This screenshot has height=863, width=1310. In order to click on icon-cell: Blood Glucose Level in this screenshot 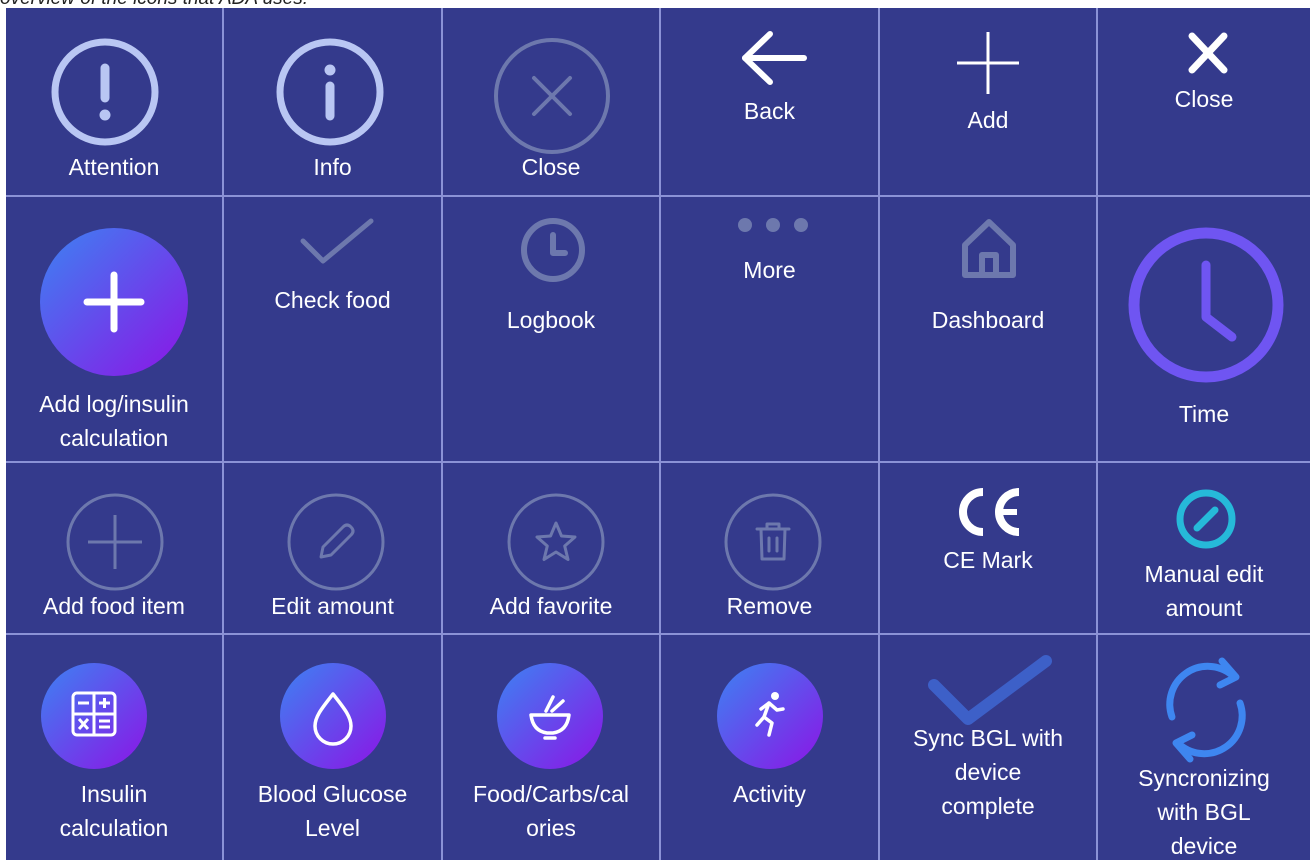, I will do `click(332, 747)`.